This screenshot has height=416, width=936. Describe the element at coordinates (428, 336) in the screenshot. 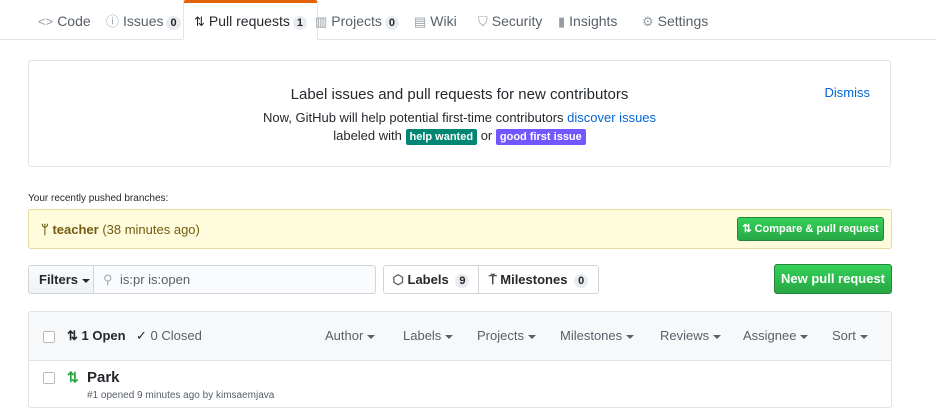

I see `labels-dropdown: Labels` at that location.